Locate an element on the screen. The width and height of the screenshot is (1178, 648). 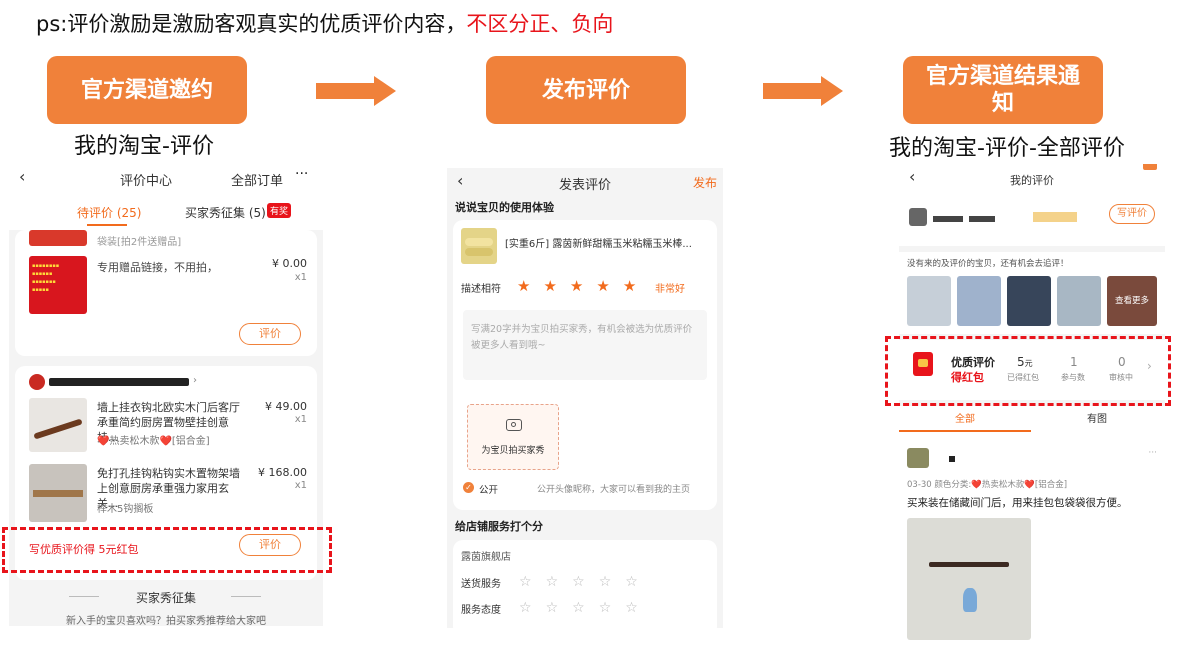
review-meta: 03-30 颜色分类:❤️热卖松木款❤️[铝合金] is located at coordinates (987, 485).